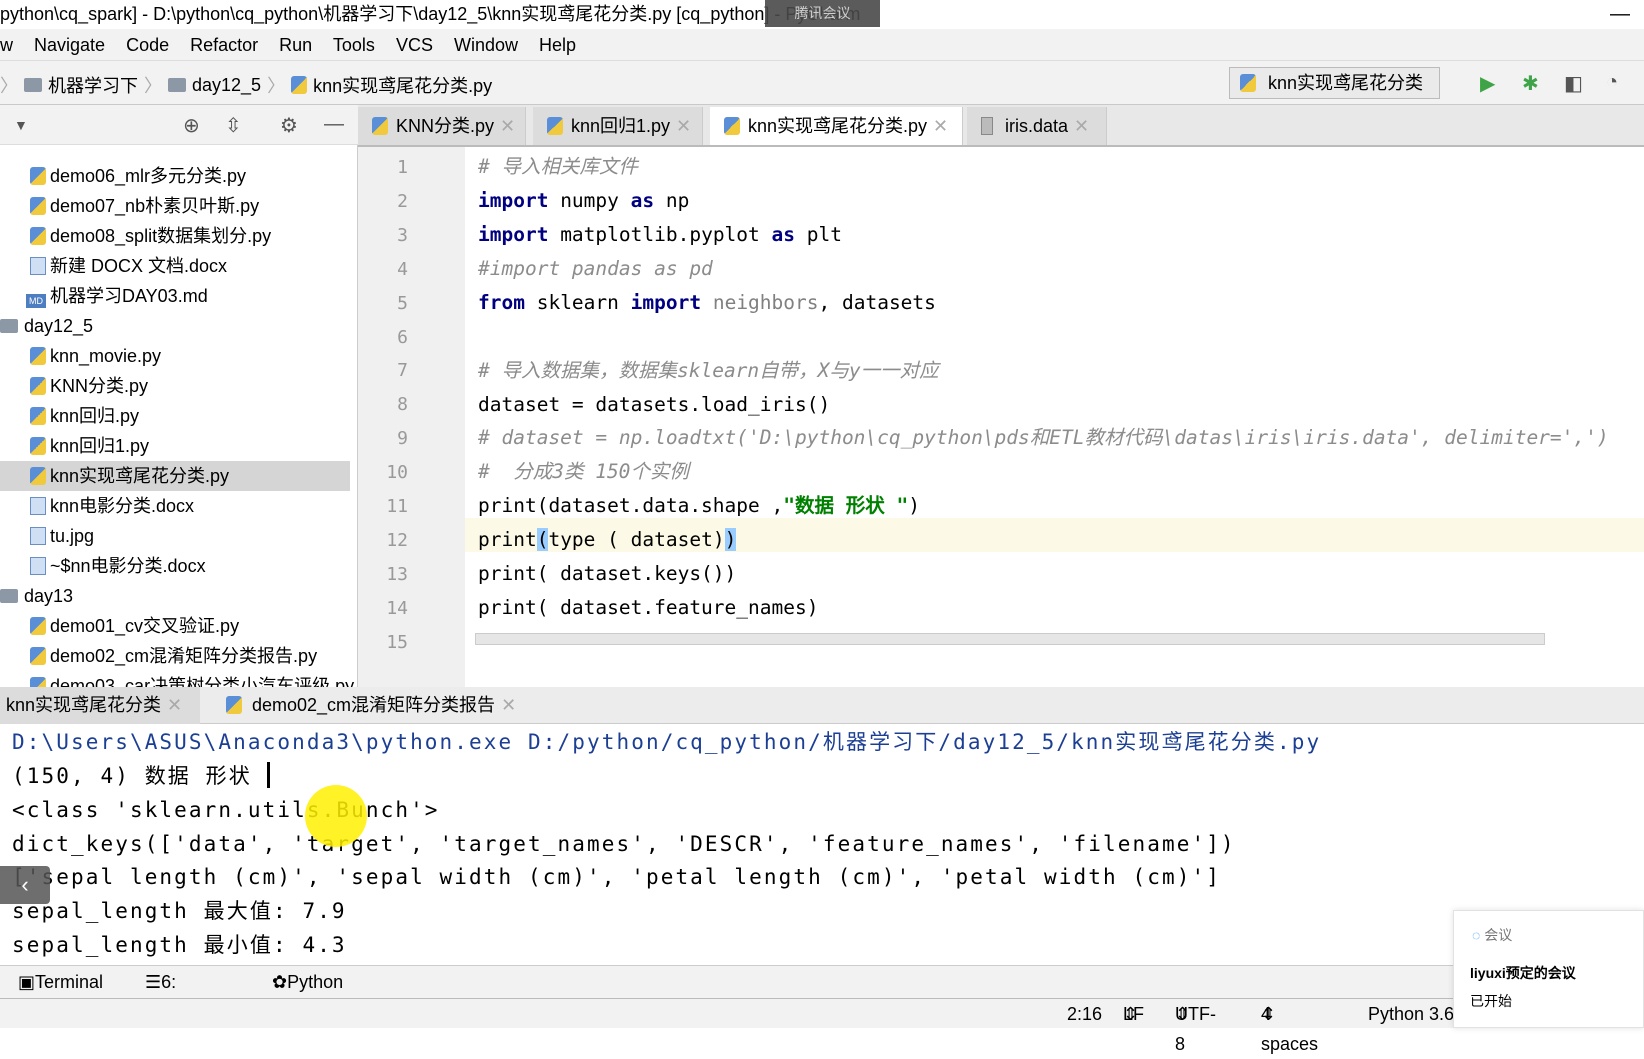  What do you see at coordinates (1334, 95) in the screenshot?
I see `run-config-dropdown: knn实现鸢尾花分类 ⌄` at bounding box center [1334, 95].